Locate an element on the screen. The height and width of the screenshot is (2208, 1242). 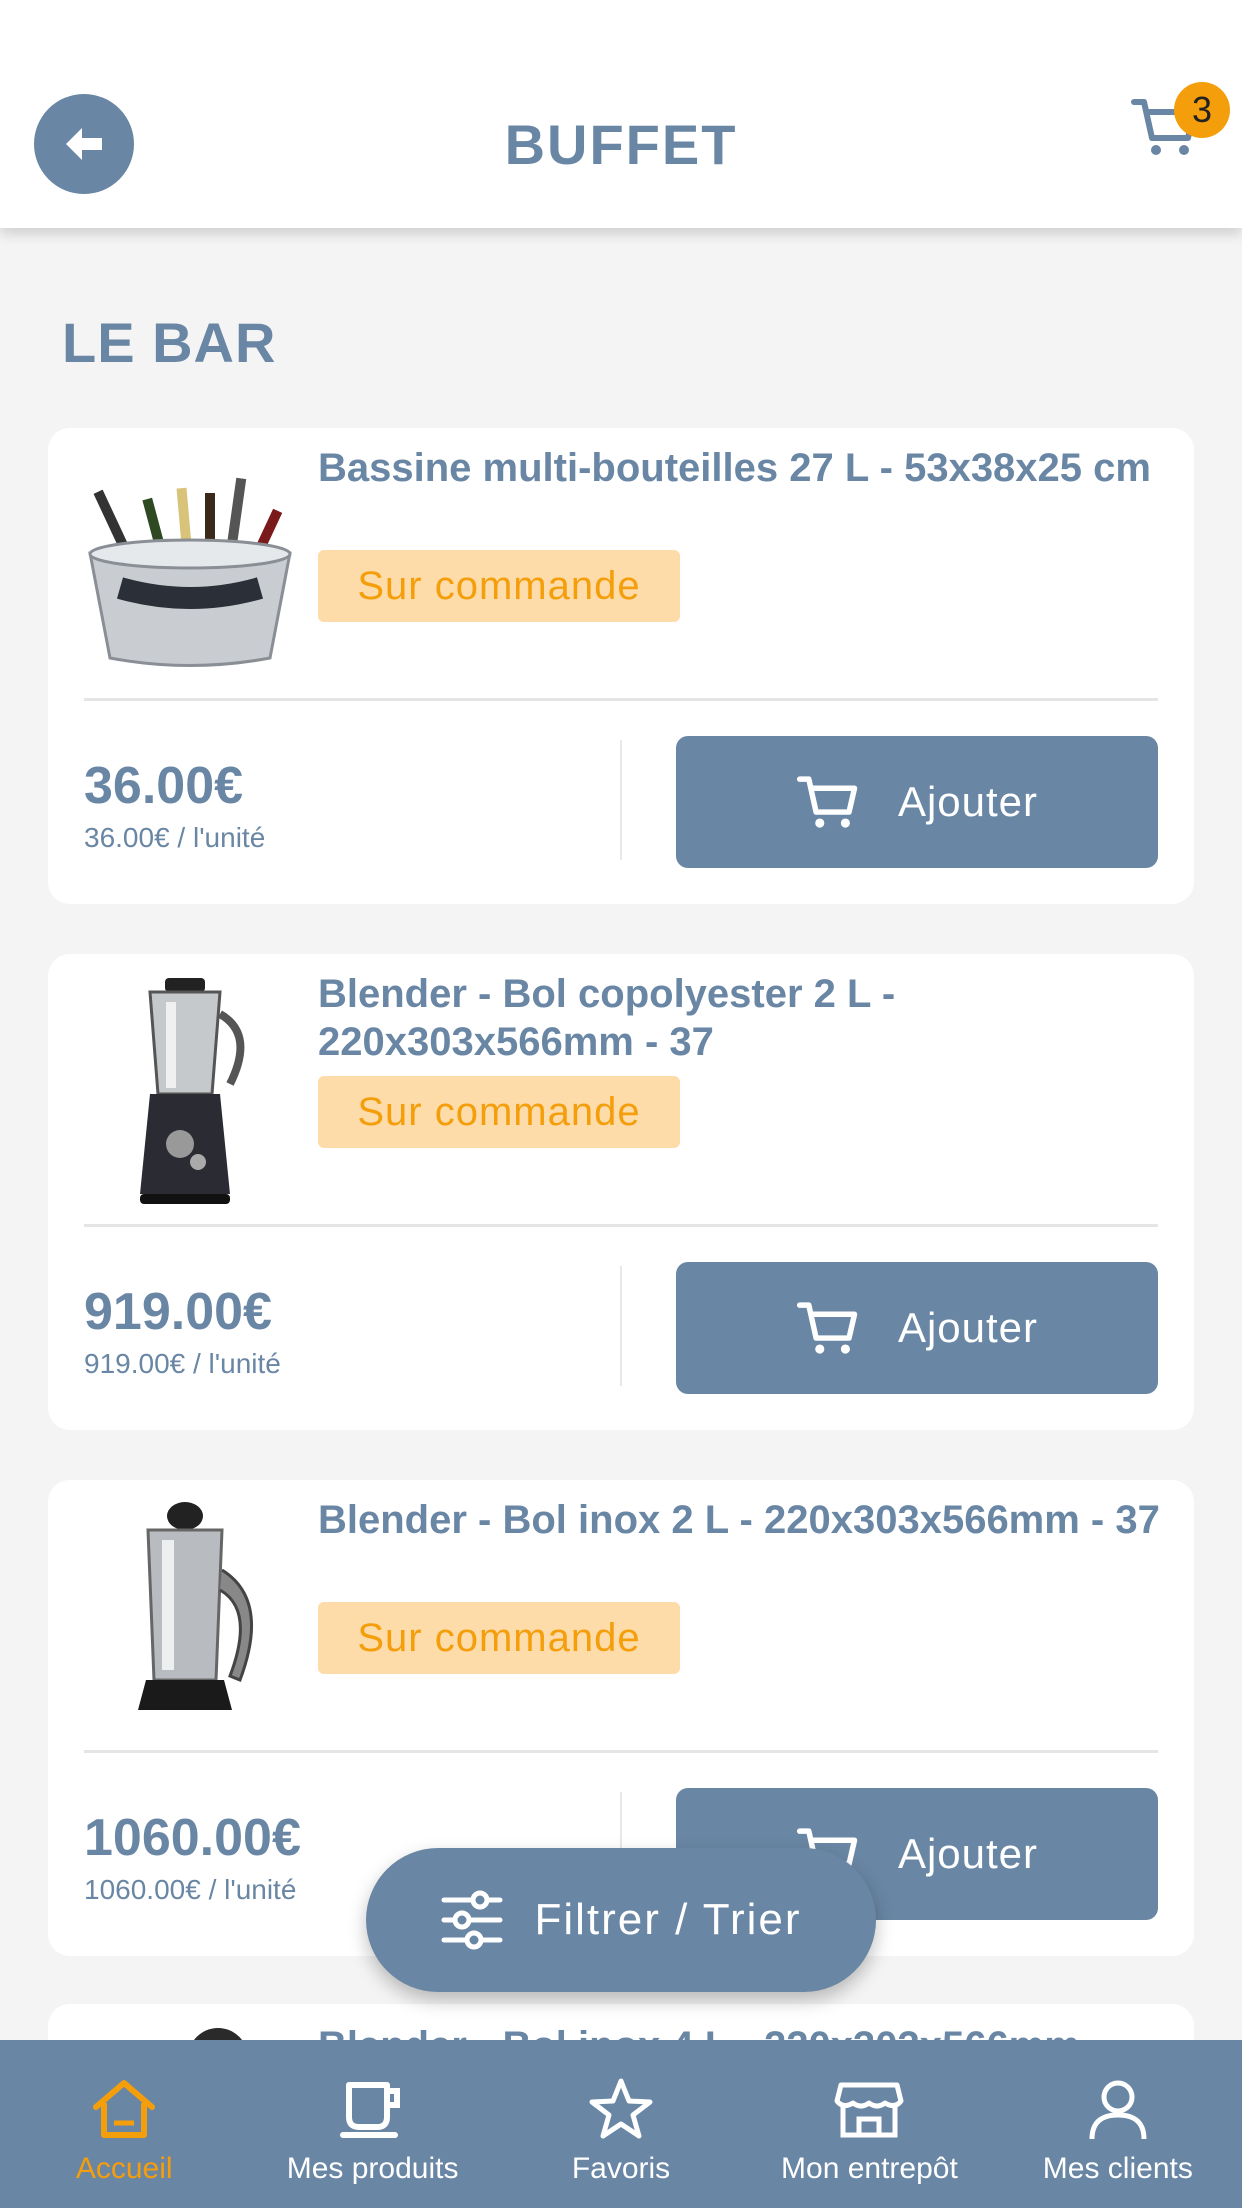
cart-count-badge: 3 is located at coordinates (1202, 110).